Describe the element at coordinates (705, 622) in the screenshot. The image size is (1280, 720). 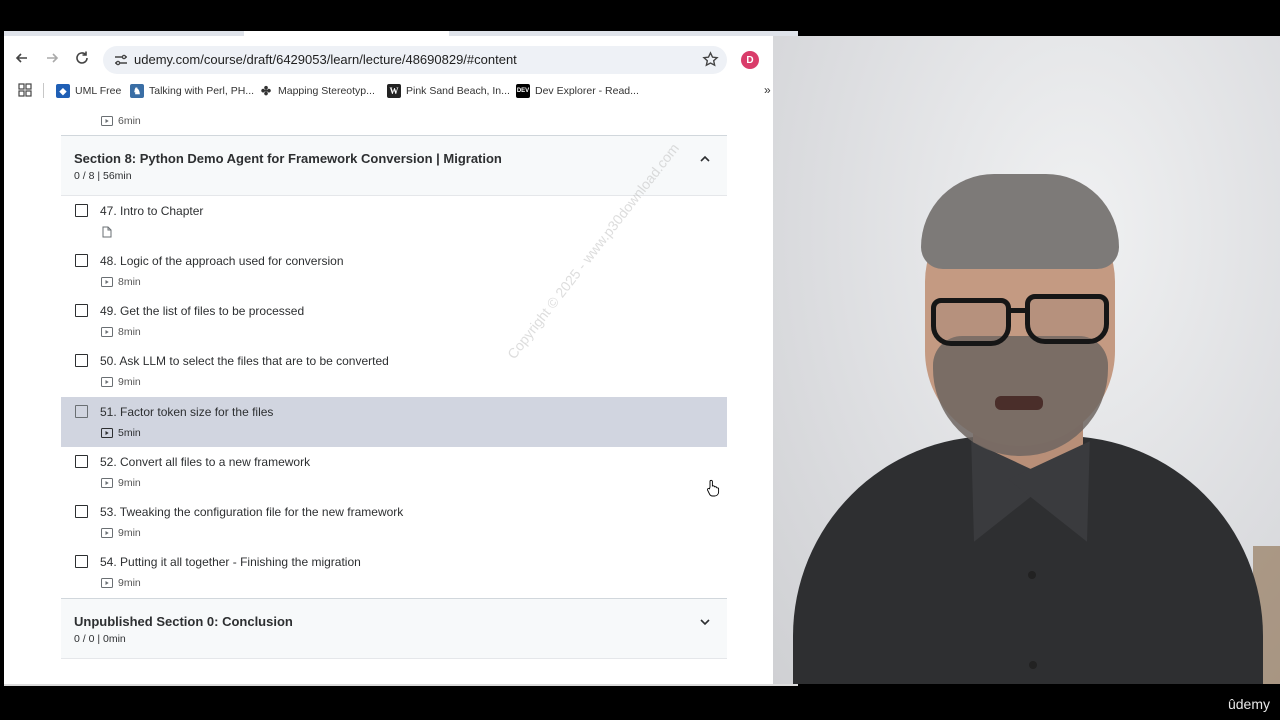
I see `chevron-down-icon` at that location.